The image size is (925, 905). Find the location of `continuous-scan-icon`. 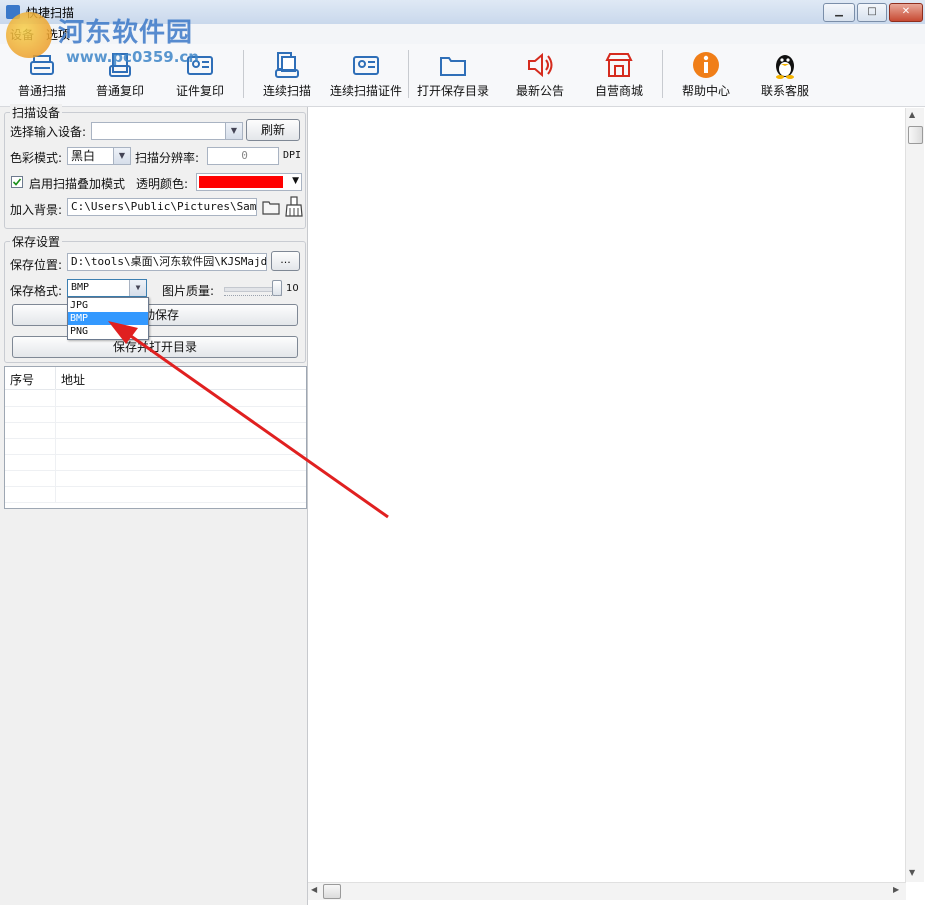

continuous-scan-icon is located at coordinates (287, 65).